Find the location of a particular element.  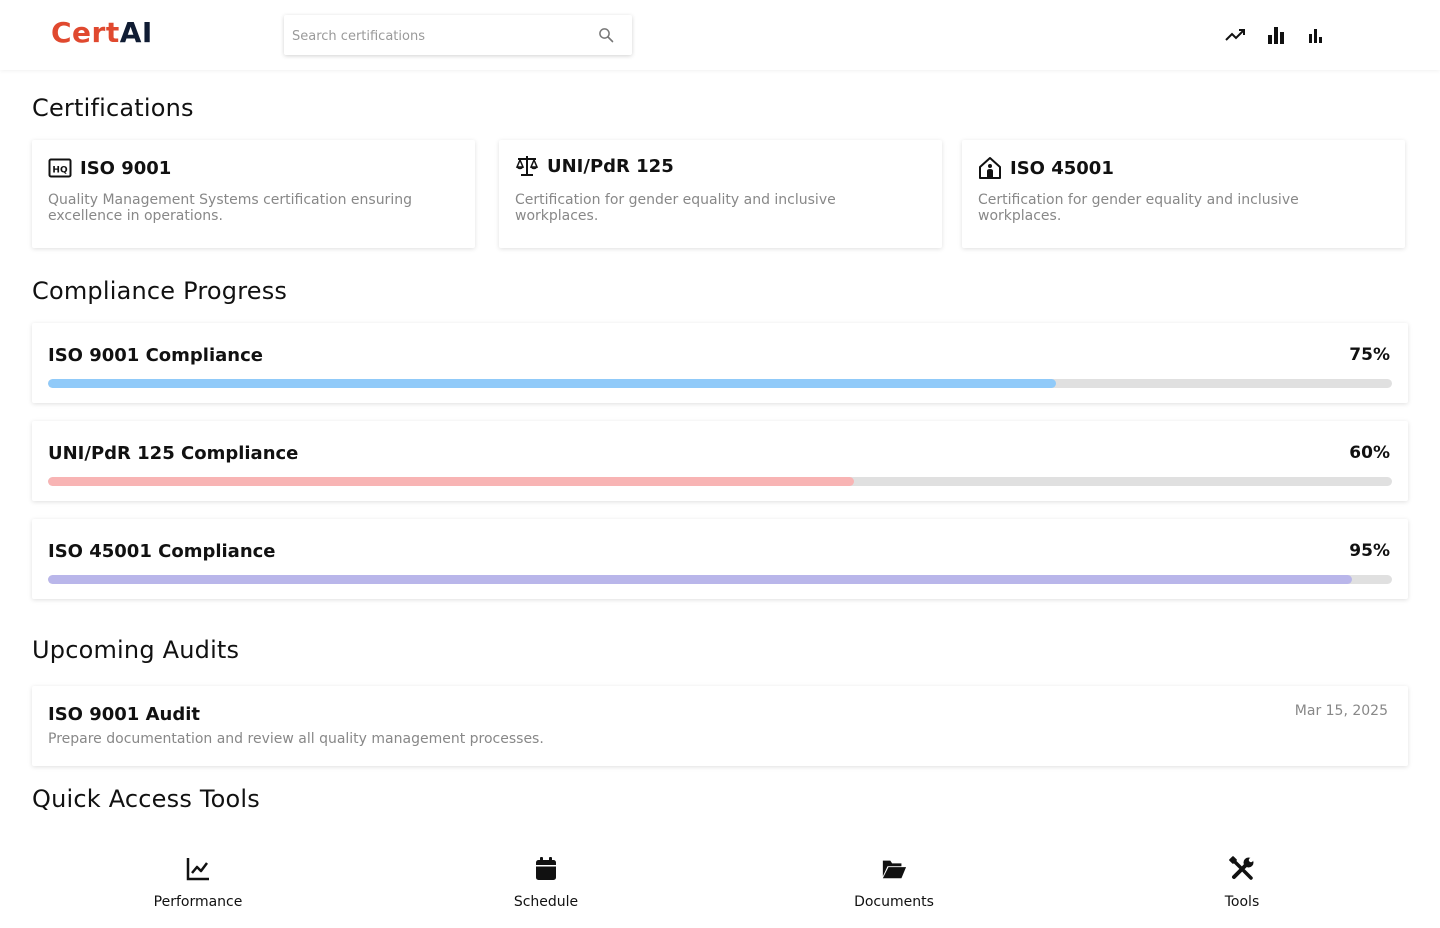

logo-text-ai: AI is located at coordinates (136, 32).